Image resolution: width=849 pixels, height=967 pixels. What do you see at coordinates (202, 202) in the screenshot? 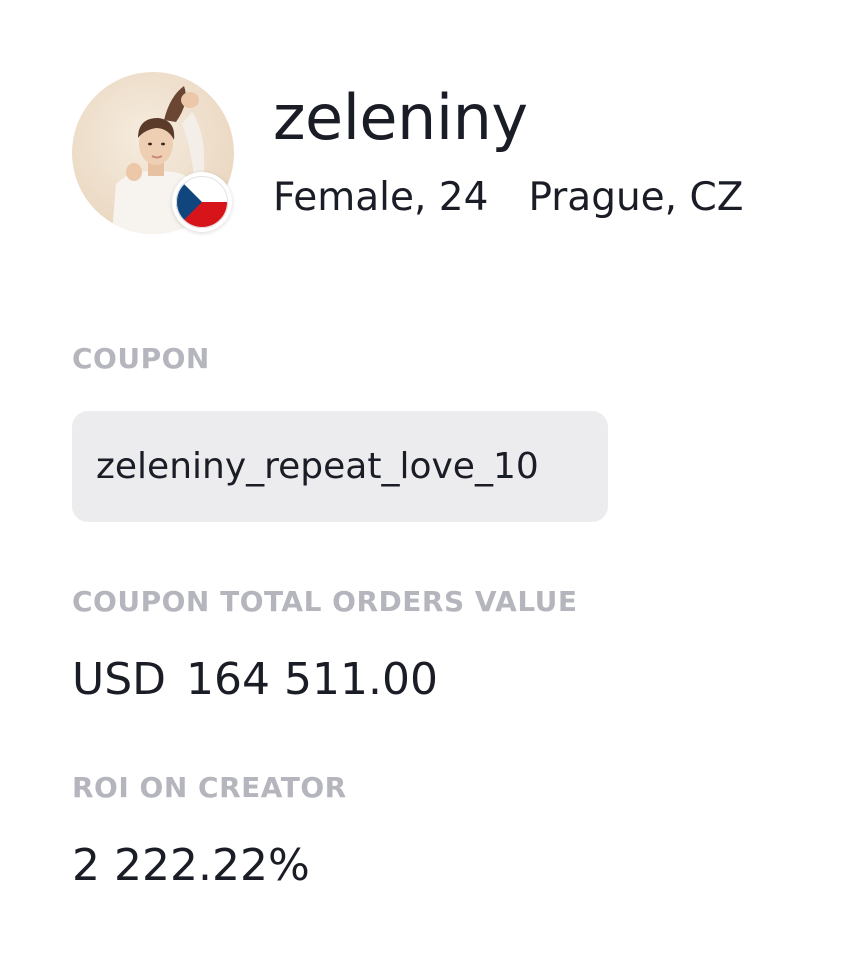
I see `czech-flag-icon` at bounding box center [202, 202].